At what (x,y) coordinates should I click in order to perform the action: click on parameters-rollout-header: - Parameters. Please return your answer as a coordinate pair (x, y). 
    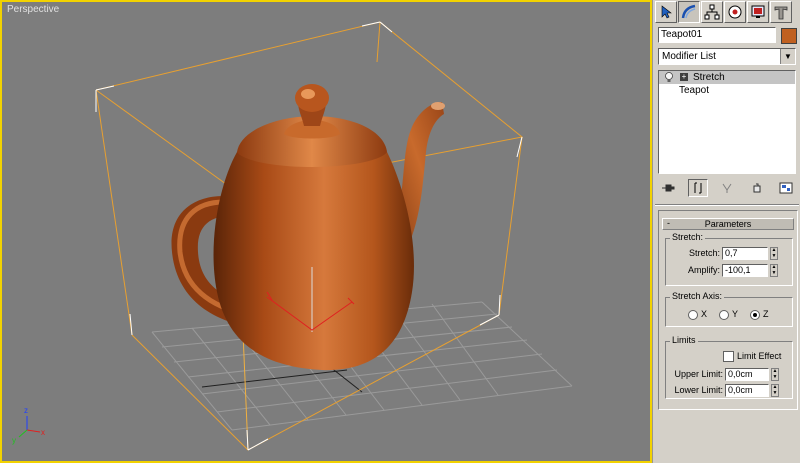
    Looking at the image, I should click on (728, 224).